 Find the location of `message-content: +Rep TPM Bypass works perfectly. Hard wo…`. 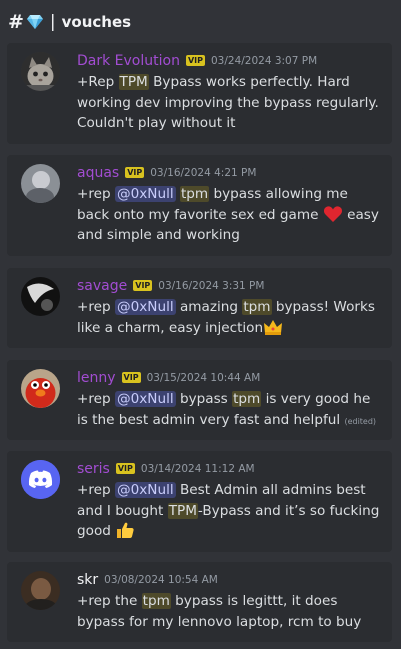

message-content: +Rep TPM Bypass works perfectly. Hard wo… is located at coordinates (228, 102).